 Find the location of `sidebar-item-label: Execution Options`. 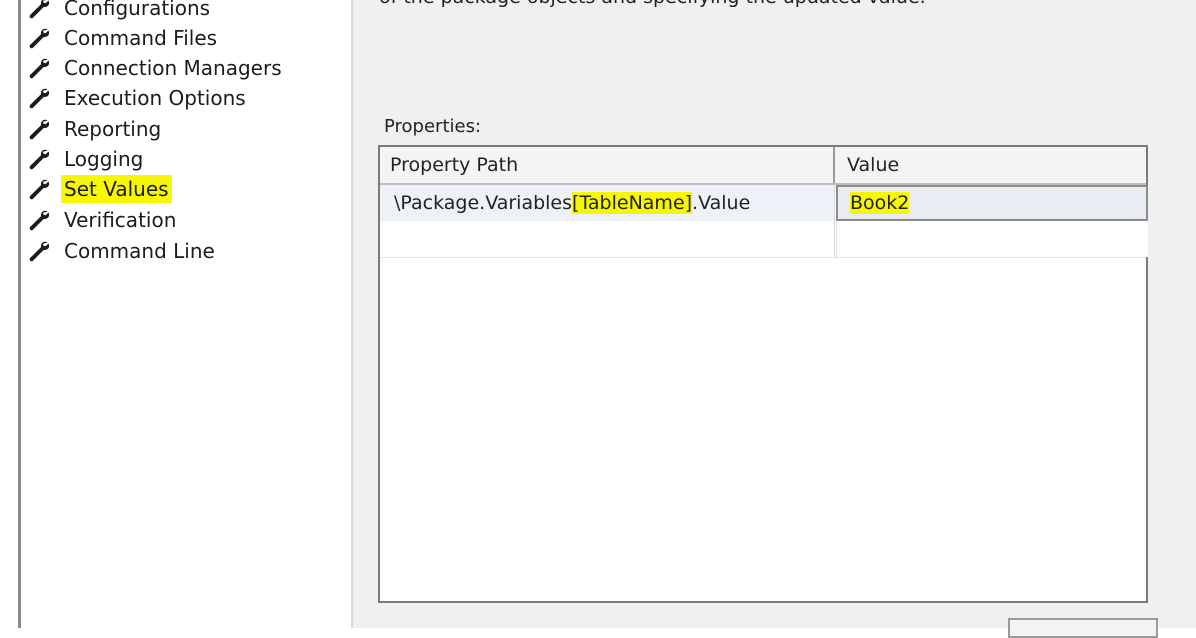

sidebar-item-label: Execution Options is located at coordinates (155, 98).